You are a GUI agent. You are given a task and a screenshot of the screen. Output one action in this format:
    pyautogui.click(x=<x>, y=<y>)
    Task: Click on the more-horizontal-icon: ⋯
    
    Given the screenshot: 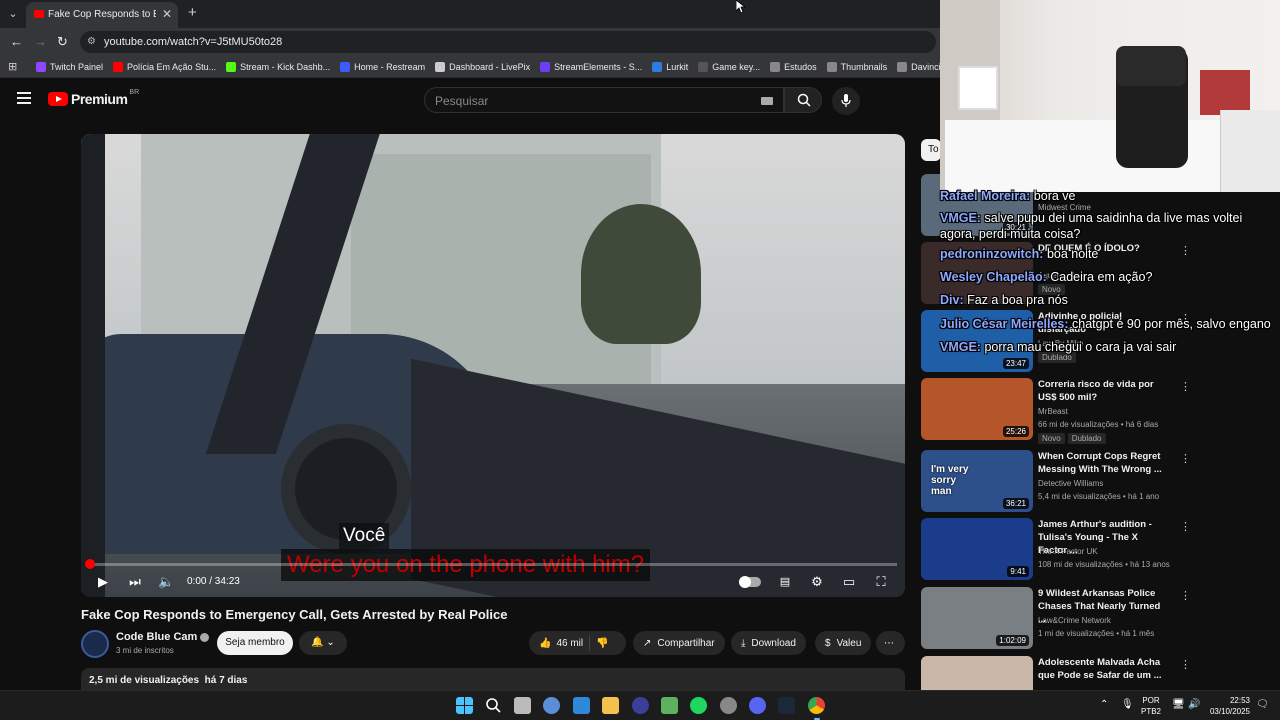 What is the action you would take?
    pyautogui.click(x=889, y=643)
    